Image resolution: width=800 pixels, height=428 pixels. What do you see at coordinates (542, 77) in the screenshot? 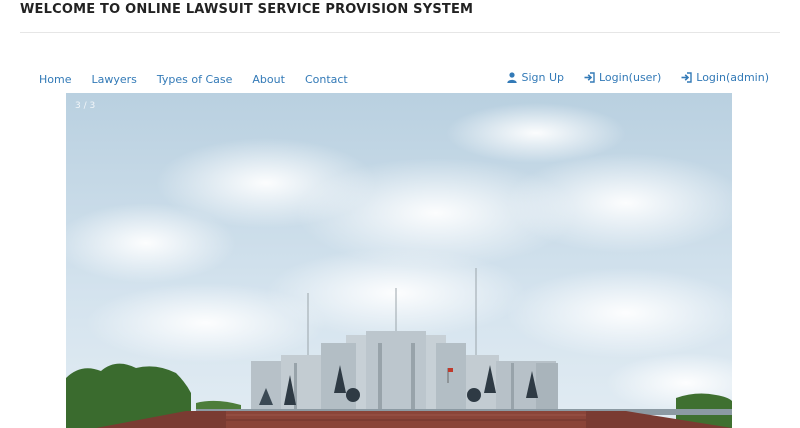
I see `sign-up-label: Sign Up` at bounding box center [542, 77].